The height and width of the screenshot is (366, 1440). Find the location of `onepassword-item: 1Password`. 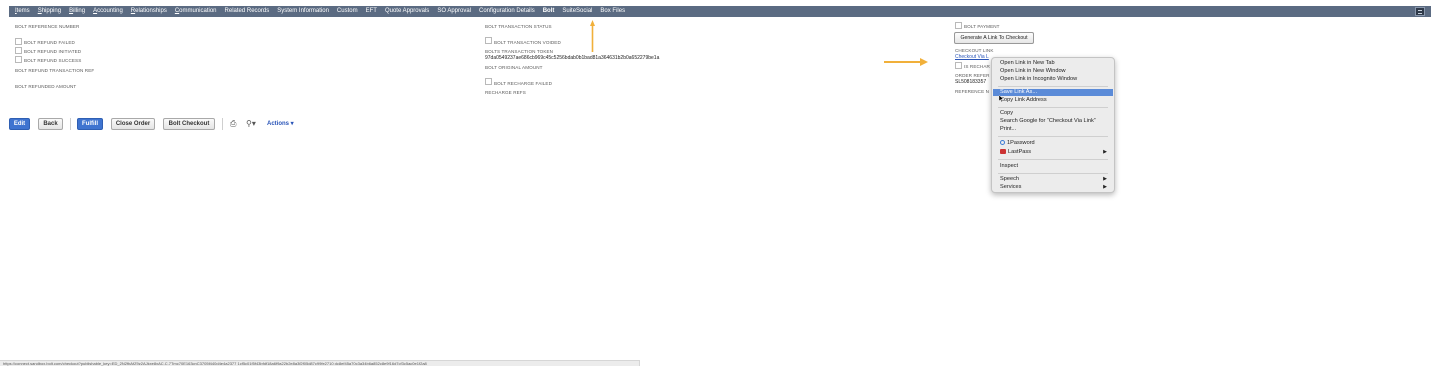

onepassword-item: 1Password is located at coordinates (1053, 143).